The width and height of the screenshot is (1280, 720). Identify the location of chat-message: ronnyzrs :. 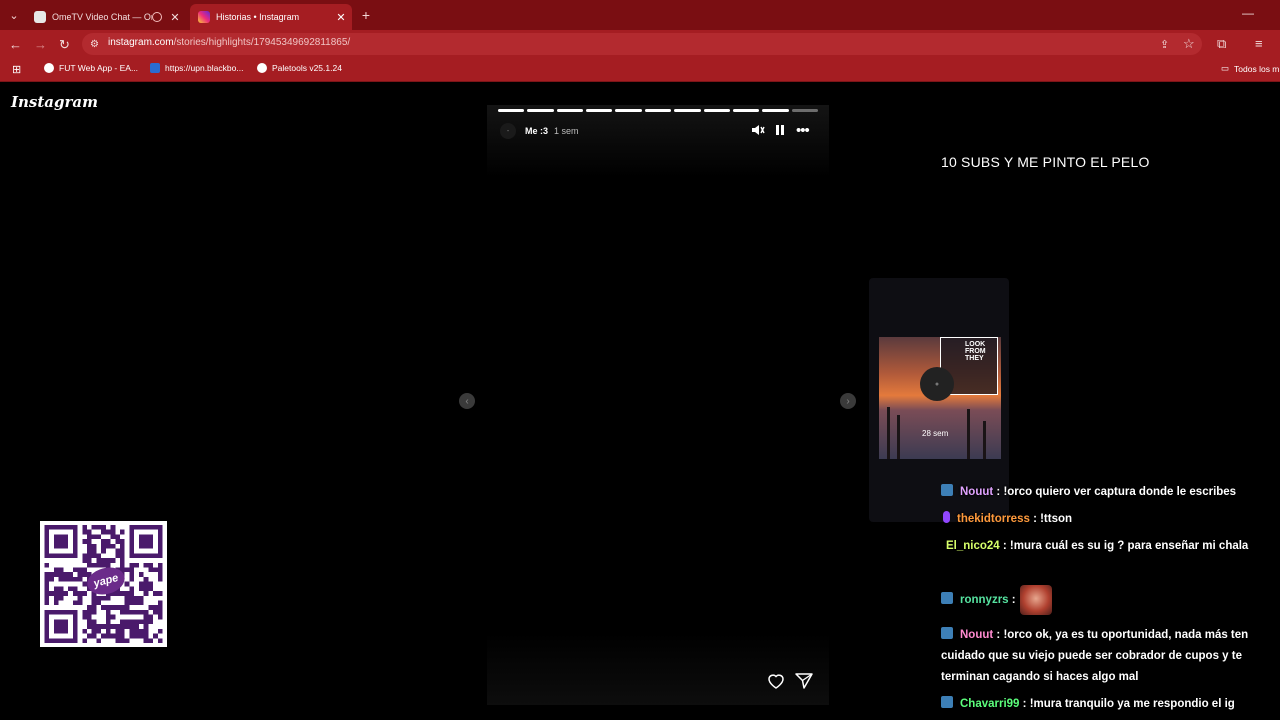
(1109, 600).